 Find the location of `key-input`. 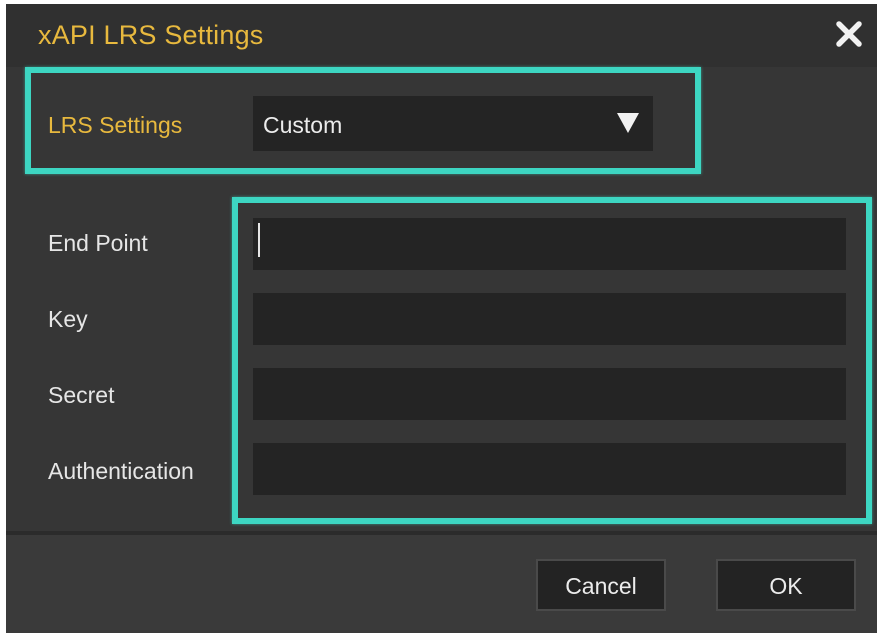

key-input is located at coordinates (549, 319).